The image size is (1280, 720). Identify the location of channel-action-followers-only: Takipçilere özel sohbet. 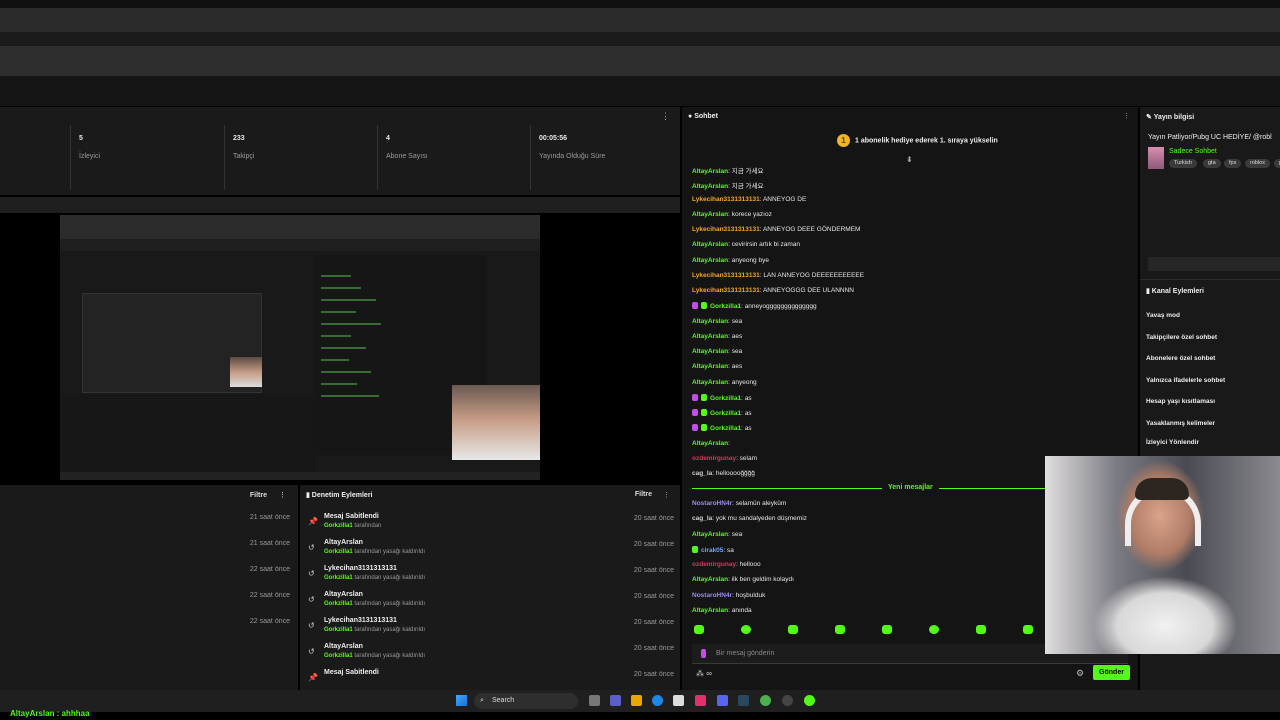
(1181, 337).